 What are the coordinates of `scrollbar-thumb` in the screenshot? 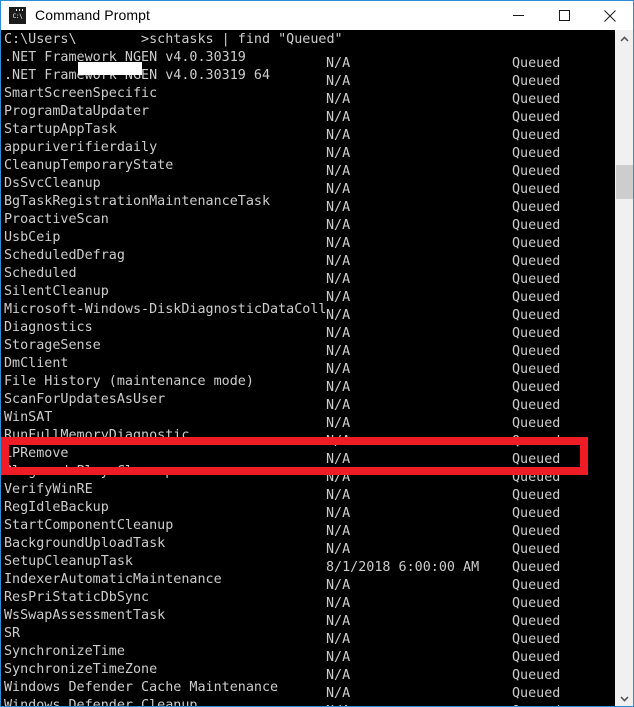 It's located at (624, 182).